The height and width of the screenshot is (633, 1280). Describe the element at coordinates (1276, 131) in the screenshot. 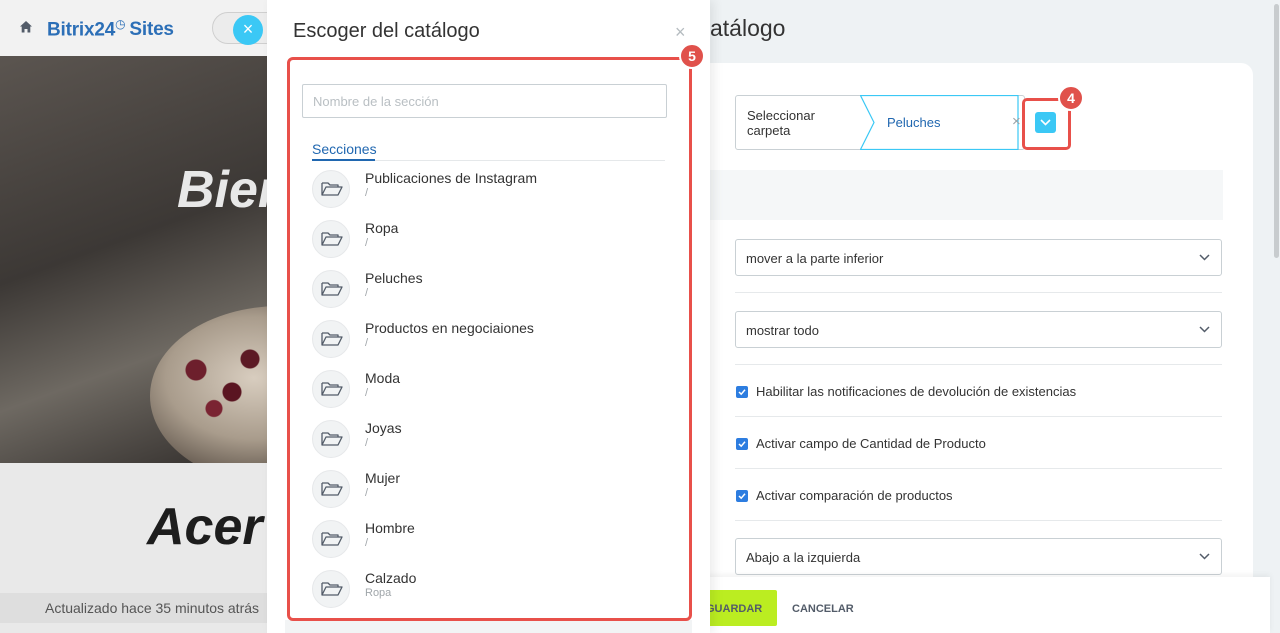

I see `page-scrollbar` at that location.